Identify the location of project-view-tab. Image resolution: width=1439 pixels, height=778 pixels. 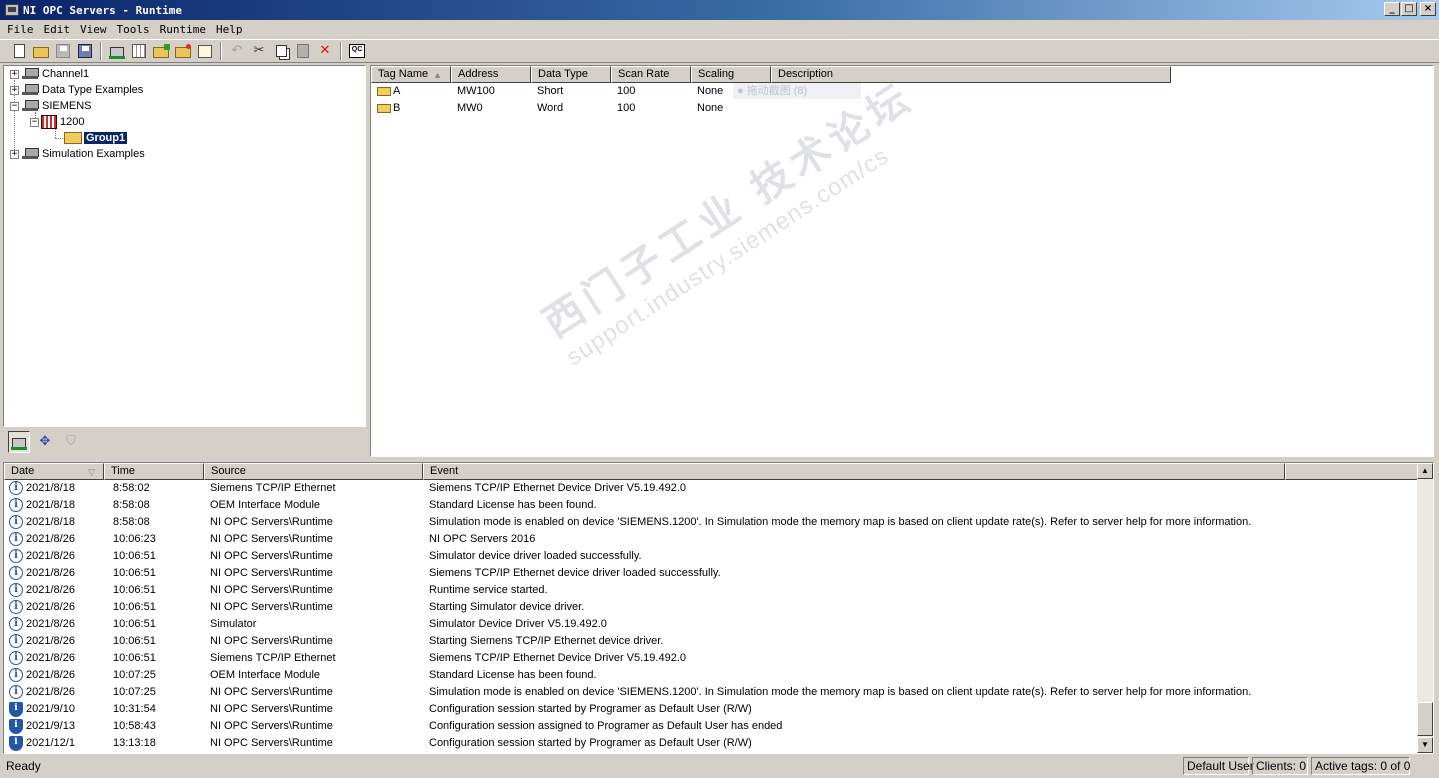
(19, 442).